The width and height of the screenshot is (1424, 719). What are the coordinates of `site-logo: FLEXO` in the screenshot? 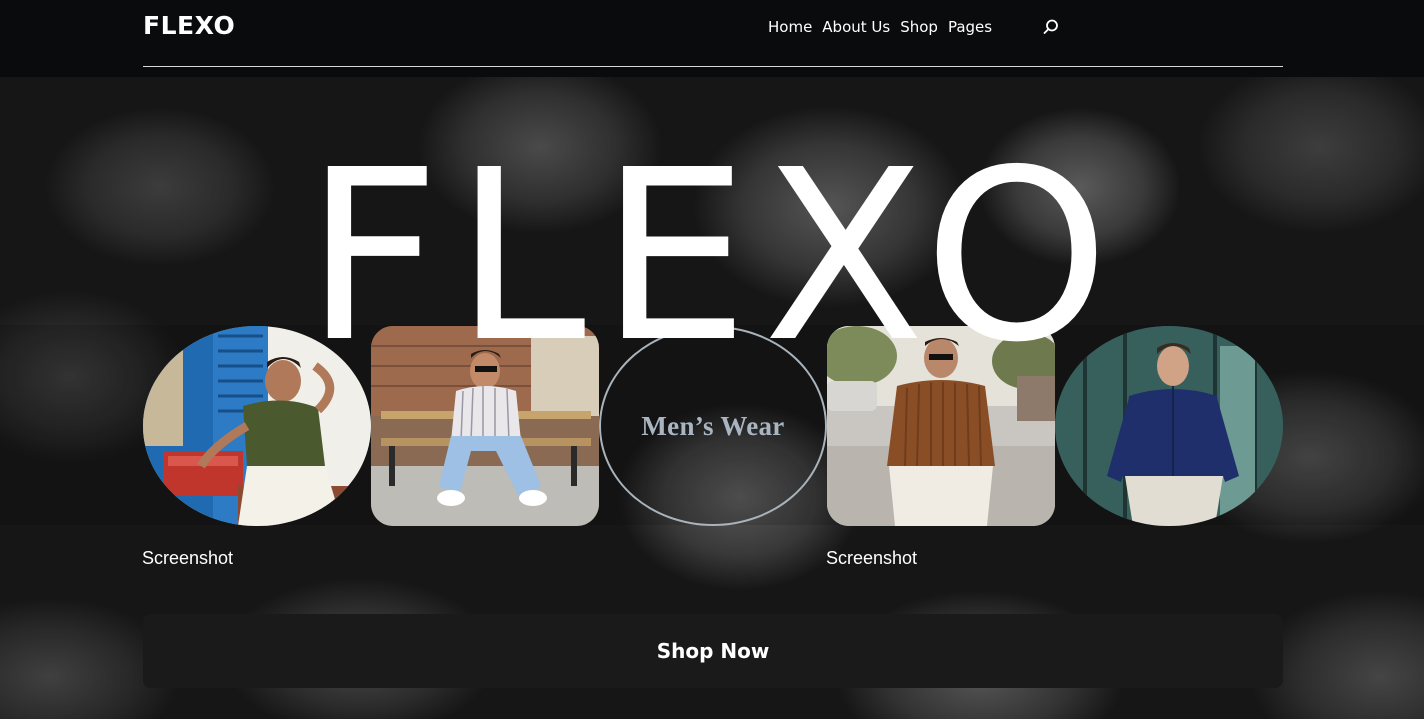 It's located at (189, 26).